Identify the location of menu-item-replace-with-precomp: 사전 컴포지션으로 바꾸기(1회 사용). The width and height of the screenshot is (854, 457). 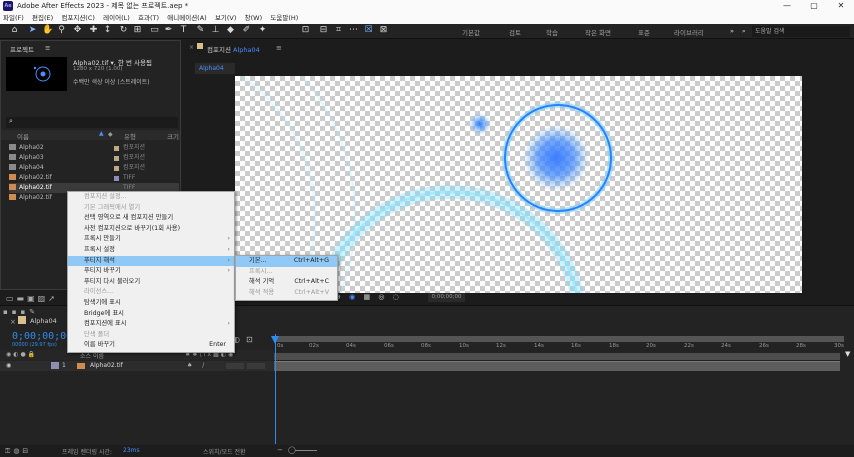
(151, 229).